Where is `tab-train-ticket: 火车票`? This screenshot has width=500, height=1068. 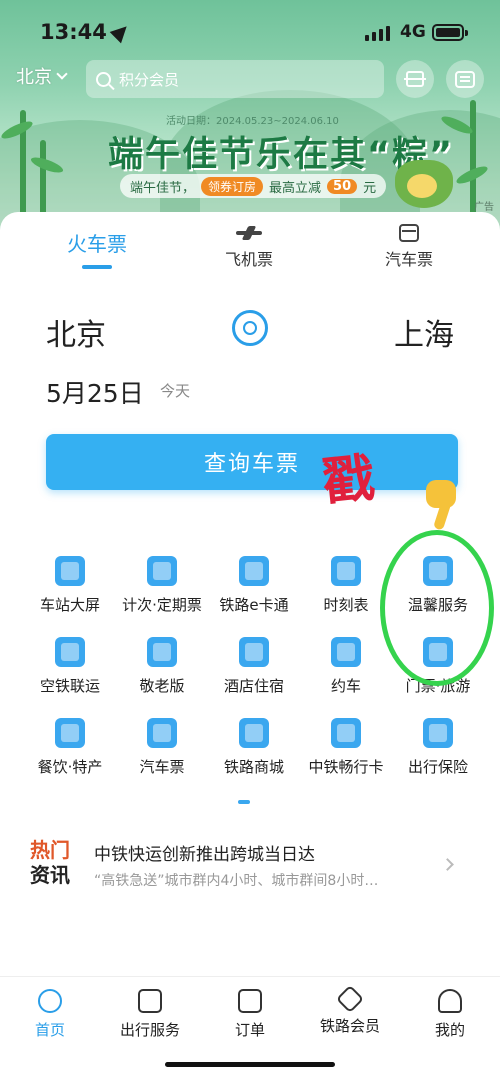
tab-train-ticket: 火车票 is located at coordinates (97, 248).